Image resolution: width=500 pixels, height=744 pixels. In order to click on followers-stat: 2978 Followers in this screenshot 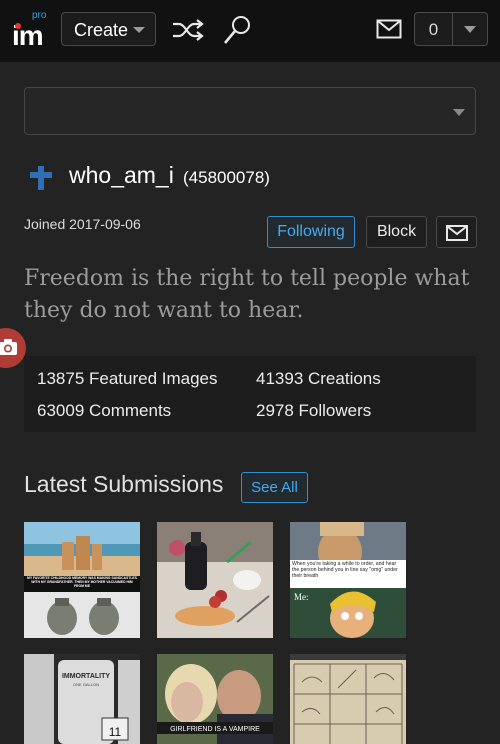, I will do `click(314, 410)`.